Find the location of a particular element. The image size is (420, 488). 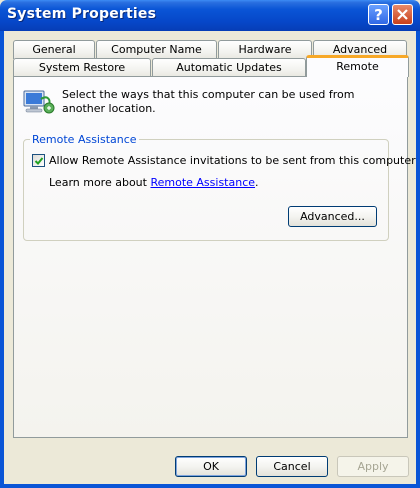

help-button: ? is located at coordinates (378, 14).